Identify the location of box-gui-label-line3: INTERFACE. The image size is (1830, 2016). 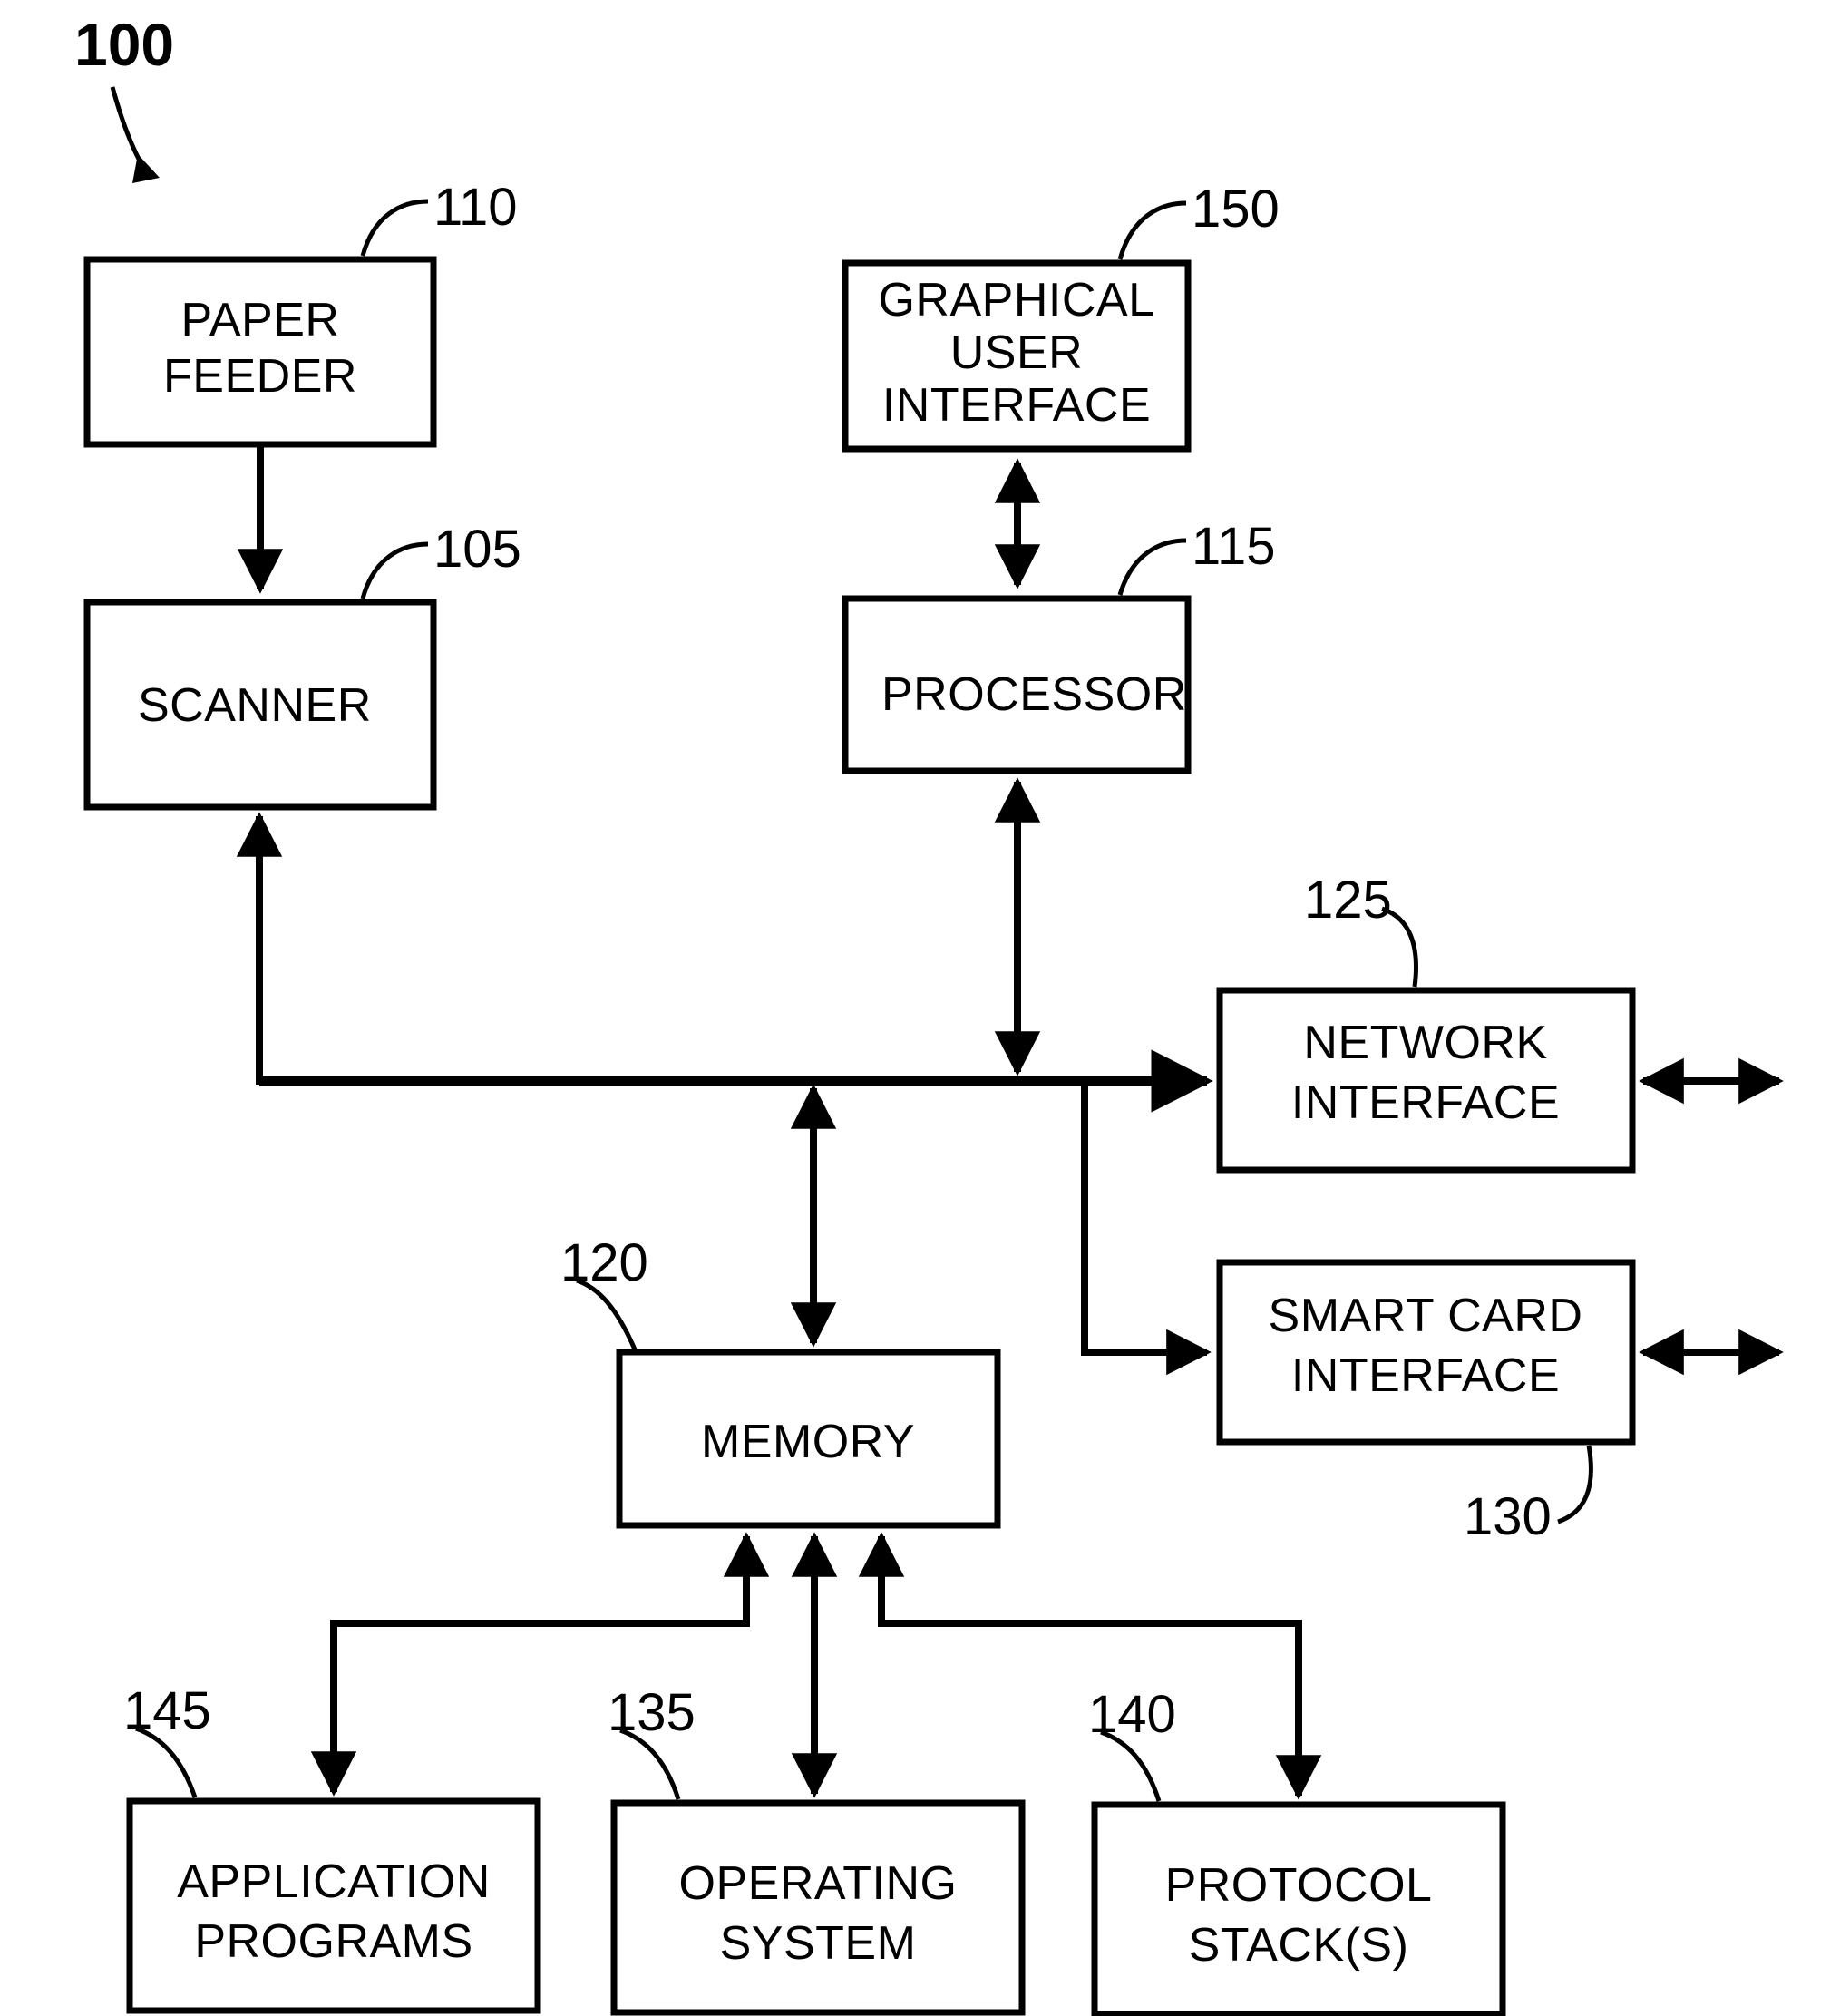
(1016, 405).